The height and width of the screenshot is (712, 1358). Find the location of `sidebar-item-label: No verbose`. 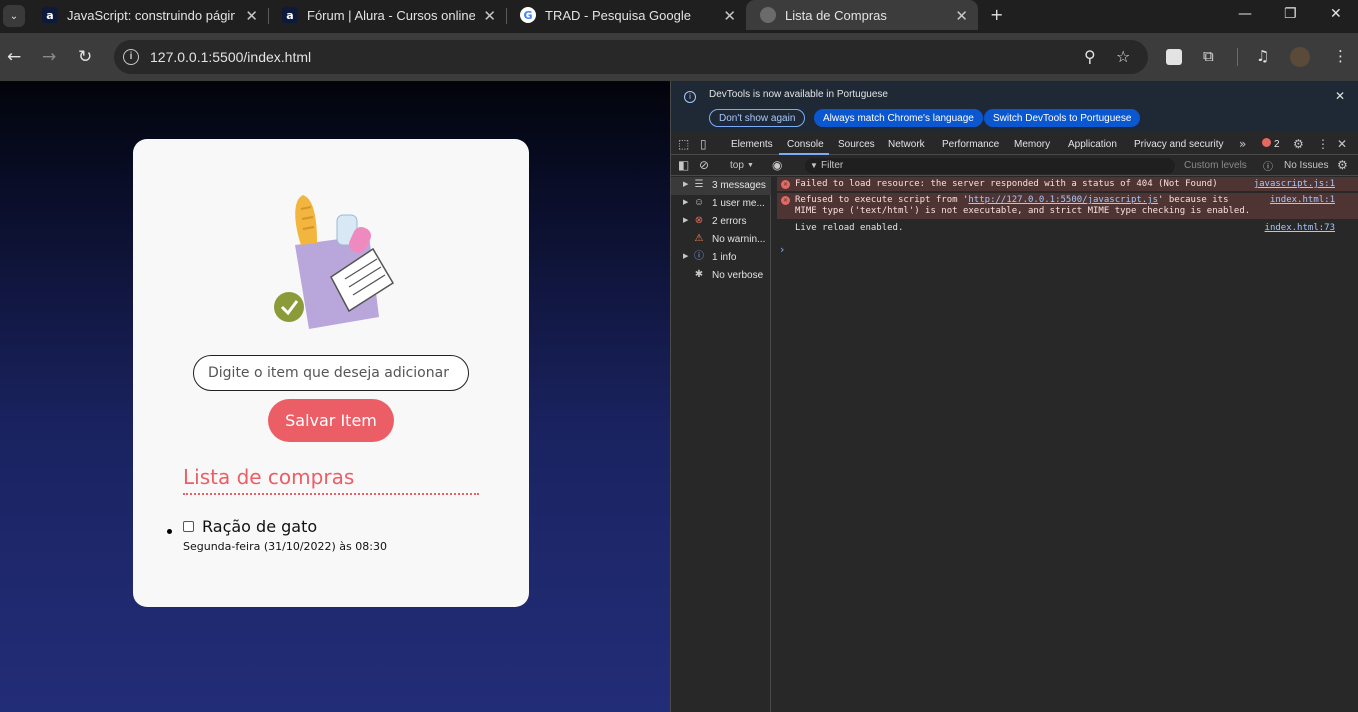

sidebar-item-label: No verbose is located at coordinates (738, 275).